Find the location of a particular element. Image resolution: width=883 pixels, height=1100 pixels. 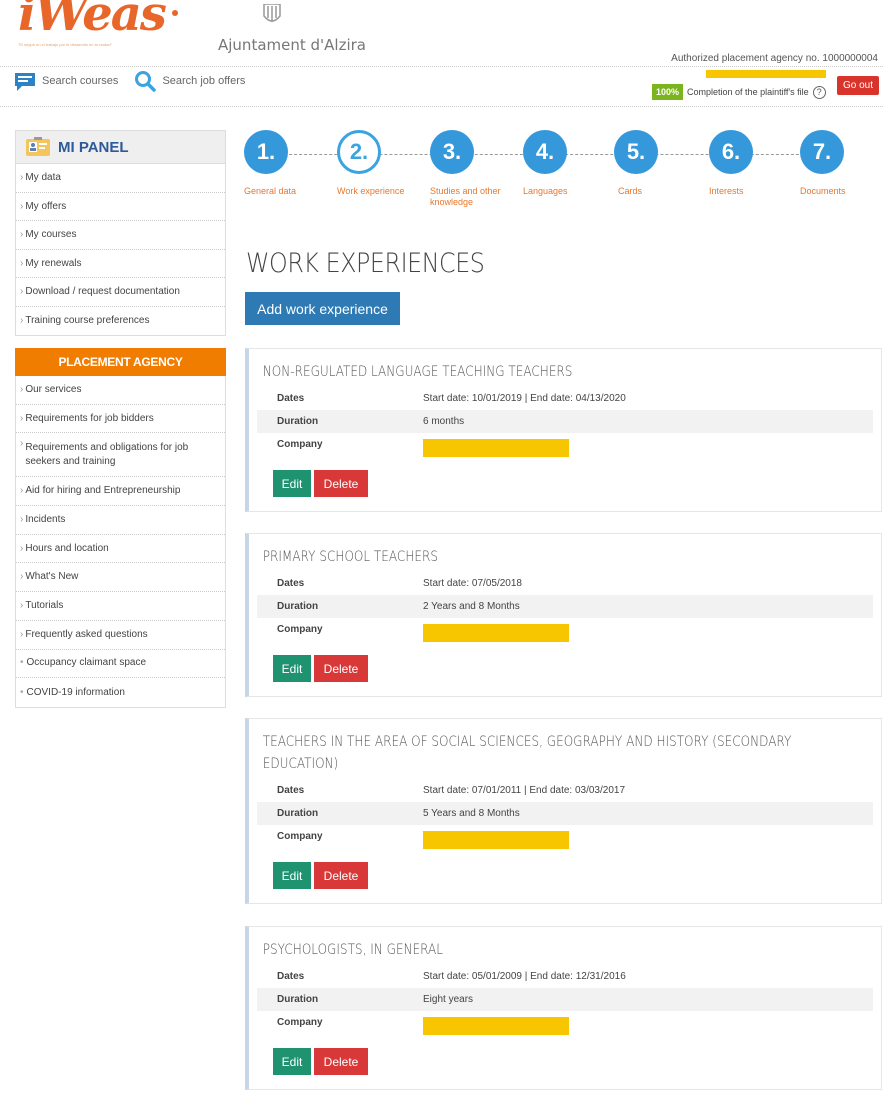

step-number: 5. is located at coordinates (636, 152).